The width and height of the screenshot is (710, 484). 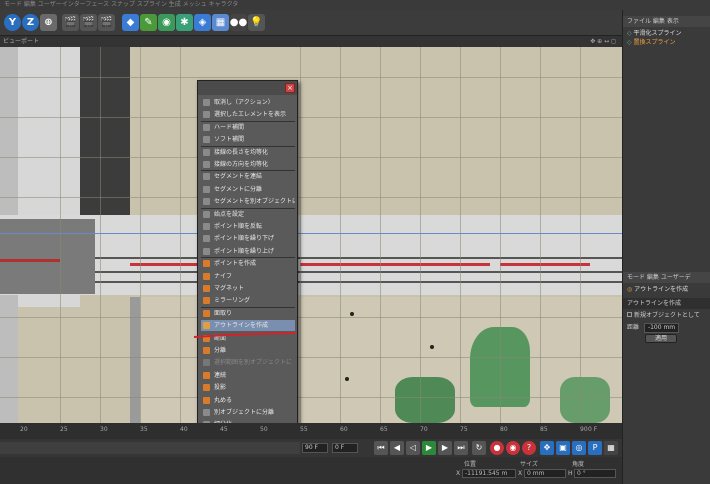 I want to click on menu-item-create-point: ポイントを作成, so click(x=248, y=263).